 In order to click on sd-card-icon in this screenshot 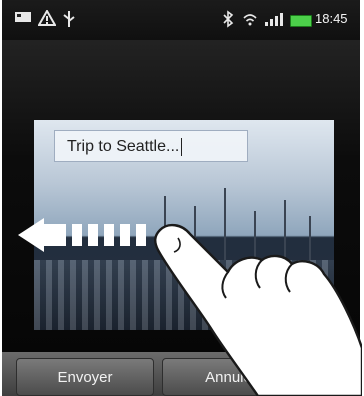, I will do `click(23, 19)`.